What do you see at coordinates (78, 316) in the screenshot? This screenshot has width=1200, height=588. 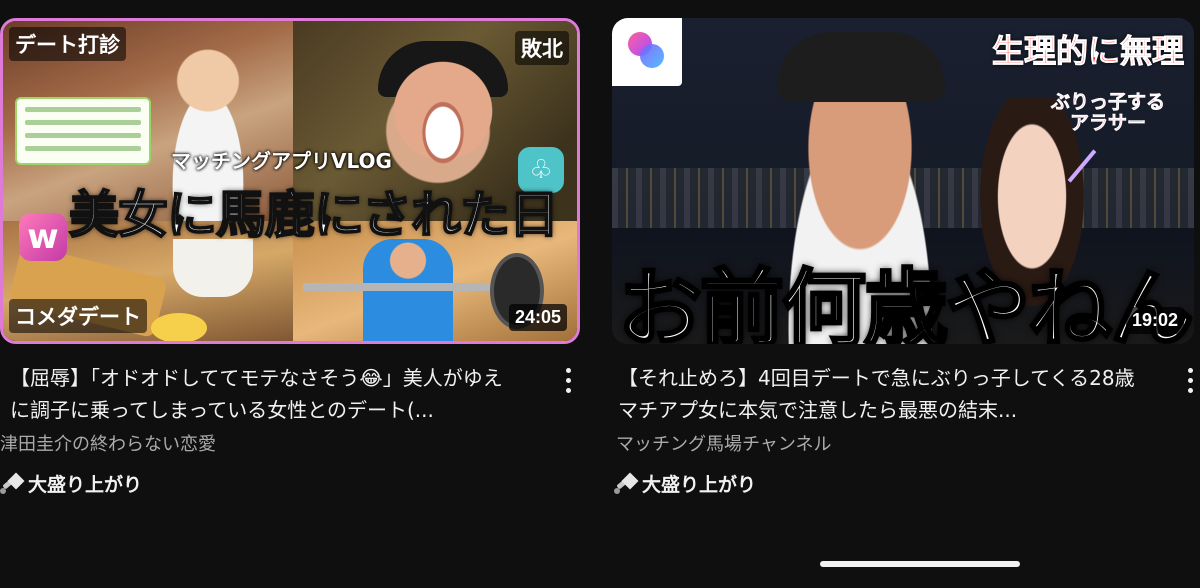 I see `thumbnail-tag: コメダデート` at bounding box center [78, 316].